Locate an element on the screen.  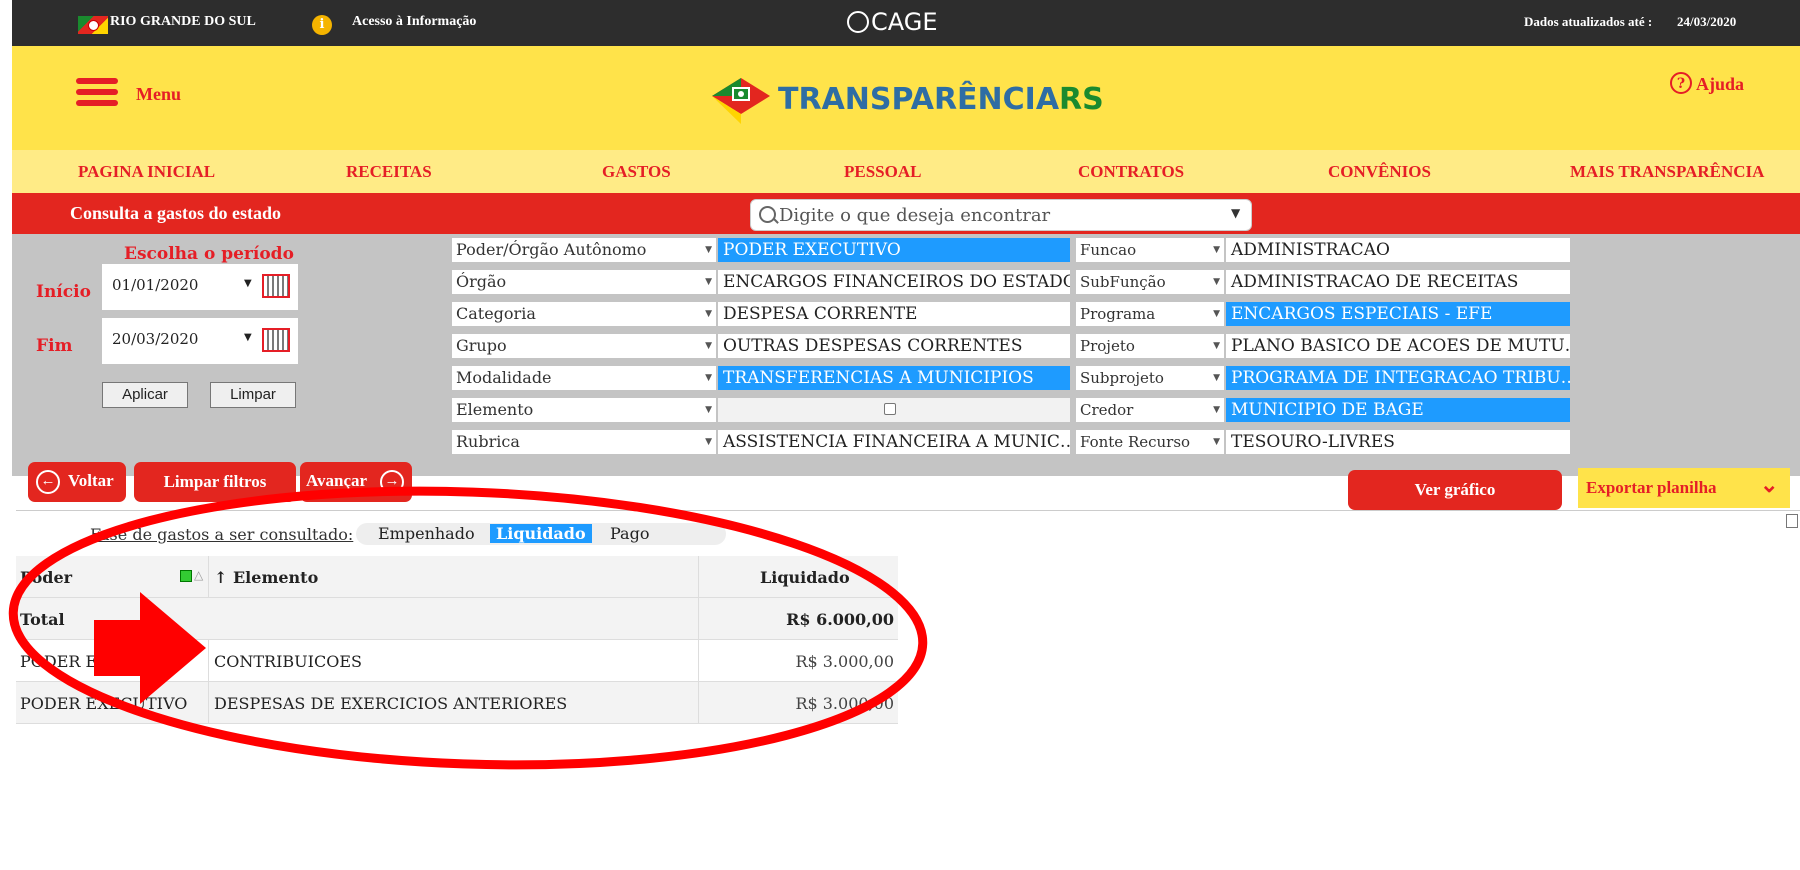
cage-logo: CAGE is located at coordinates (892, 22).